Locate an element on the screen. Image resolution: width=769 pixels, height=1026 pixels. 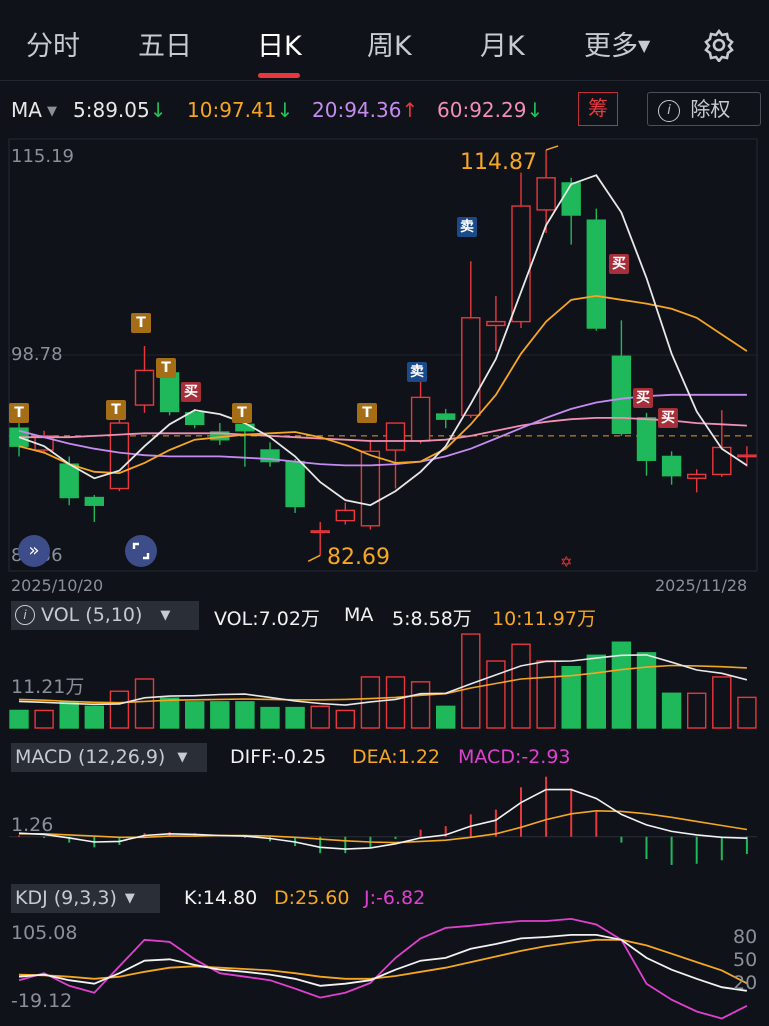
kdj-label: KDJ (9,3,3) is located at coordinates (66, 898).